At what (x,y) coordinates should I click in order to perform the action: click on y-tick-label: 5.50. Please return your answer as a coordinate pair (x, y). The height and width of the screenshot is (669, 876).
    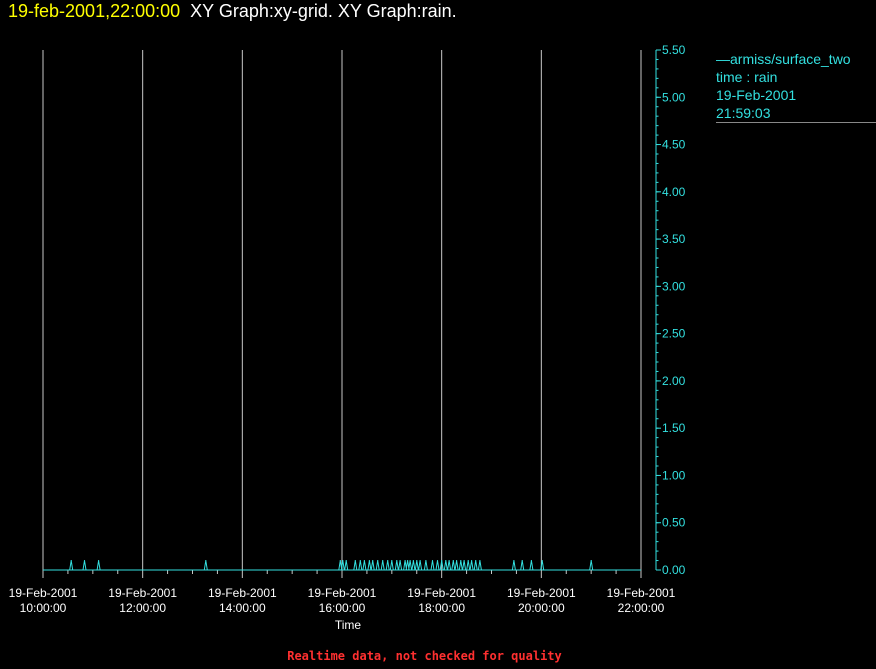
    Looking at the image, I should click on (674, 50).